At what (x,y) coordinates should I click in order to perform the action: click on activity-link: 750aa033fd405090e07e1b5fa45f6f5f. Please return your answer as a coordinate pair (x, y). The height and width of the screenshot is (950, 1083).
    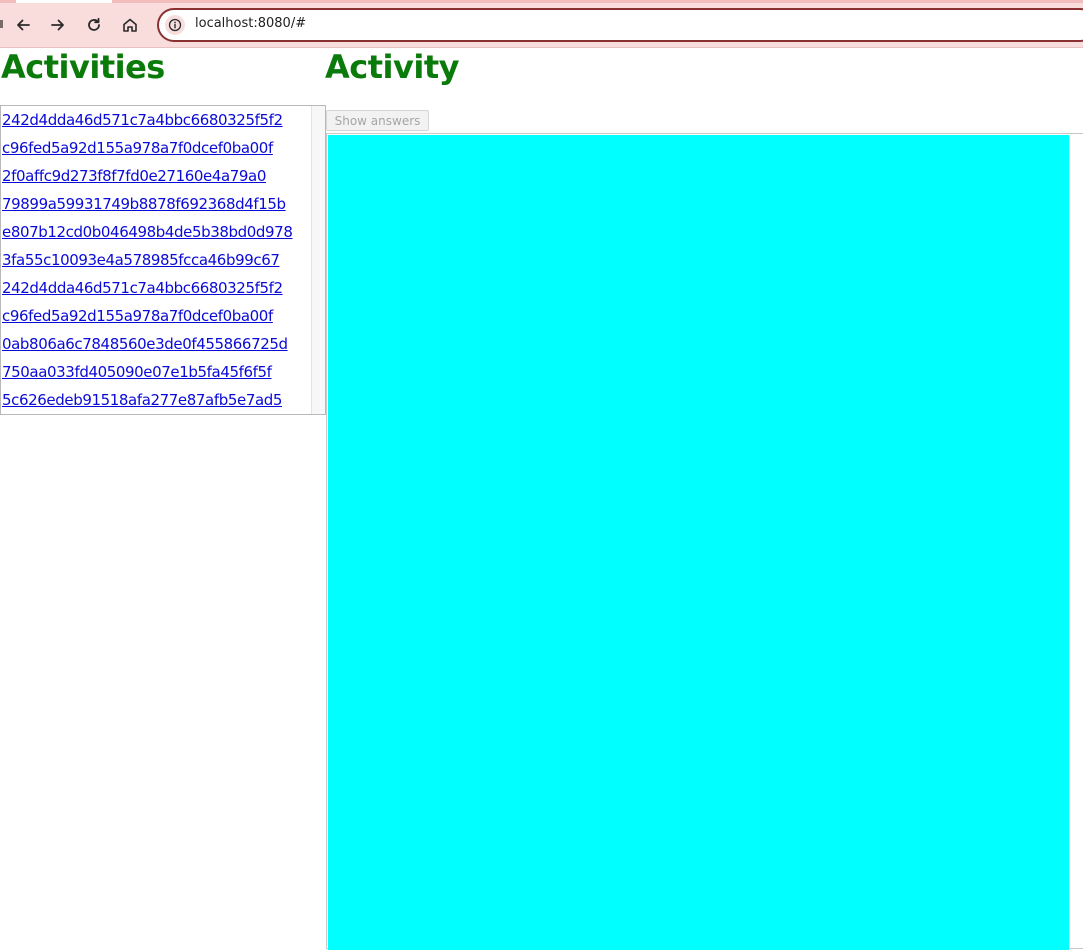
    Looking at the image, I should click on (147, 375).